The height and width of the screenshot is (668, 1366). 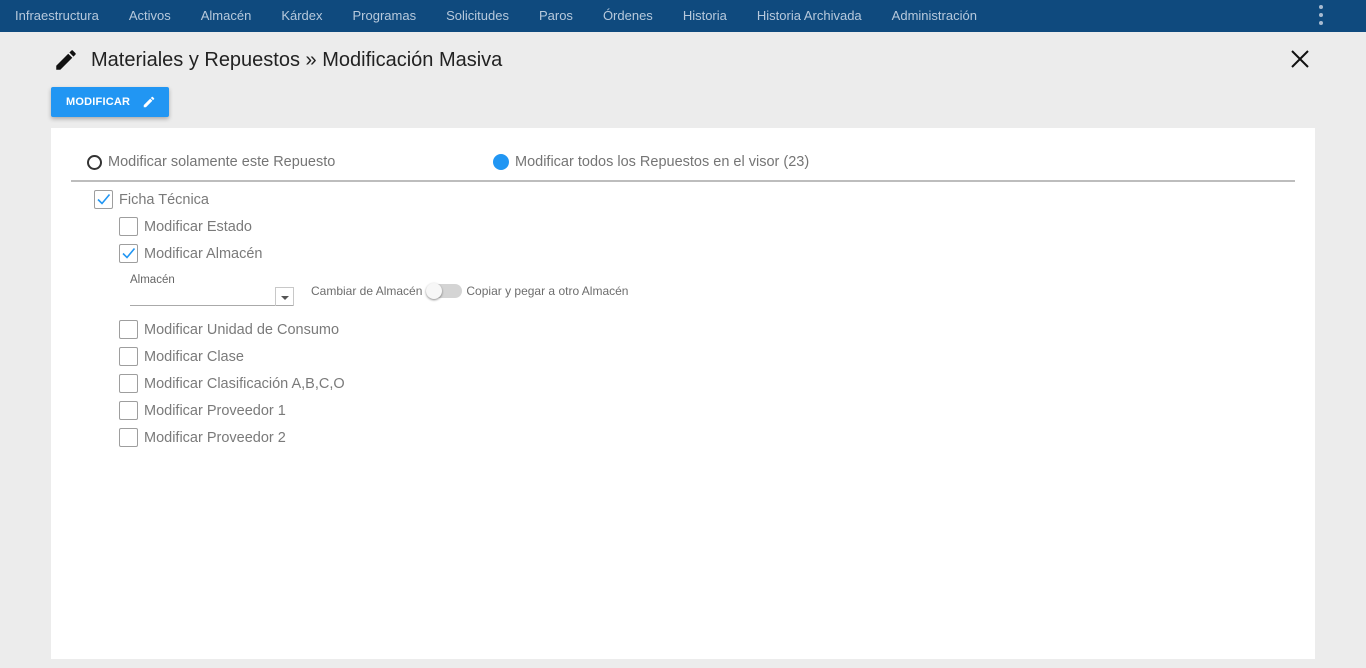 I want to click on checkbox-ficha-tecnica: Ficha Técnica, so click(x=151, y=199).